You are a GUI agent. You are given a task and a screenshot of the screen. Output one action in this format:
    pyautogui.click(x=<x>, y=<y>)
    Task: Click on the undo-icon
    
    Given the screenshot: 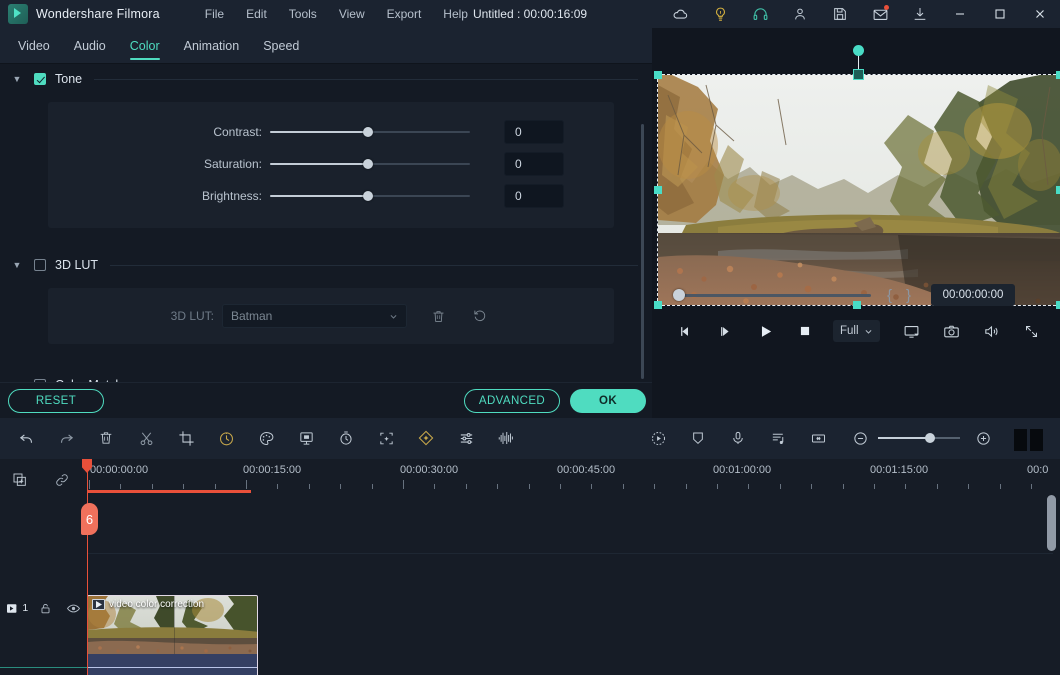 What is the action you would take?
    pyautogui.click(x=26, y=438)
    